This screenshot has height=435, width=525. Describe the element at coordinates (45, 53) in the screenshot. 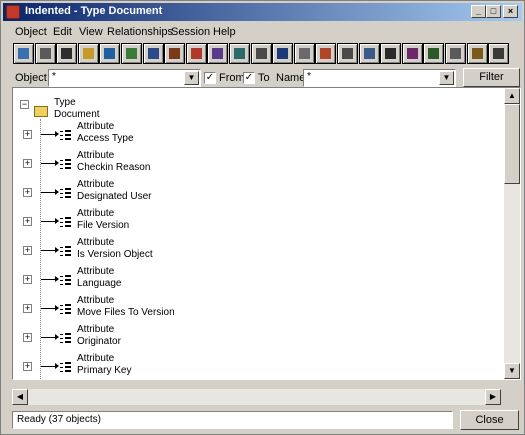

I see `open-document-icon` at that location.